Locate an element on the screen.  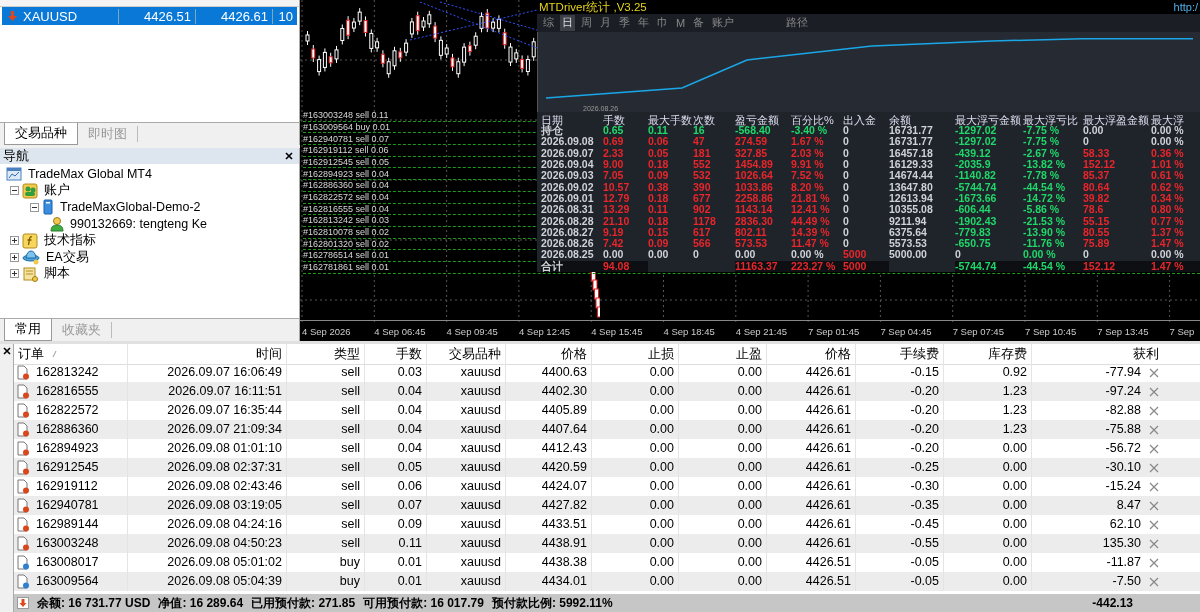
column-header: 获利 is located at coordinates (1116, 355).